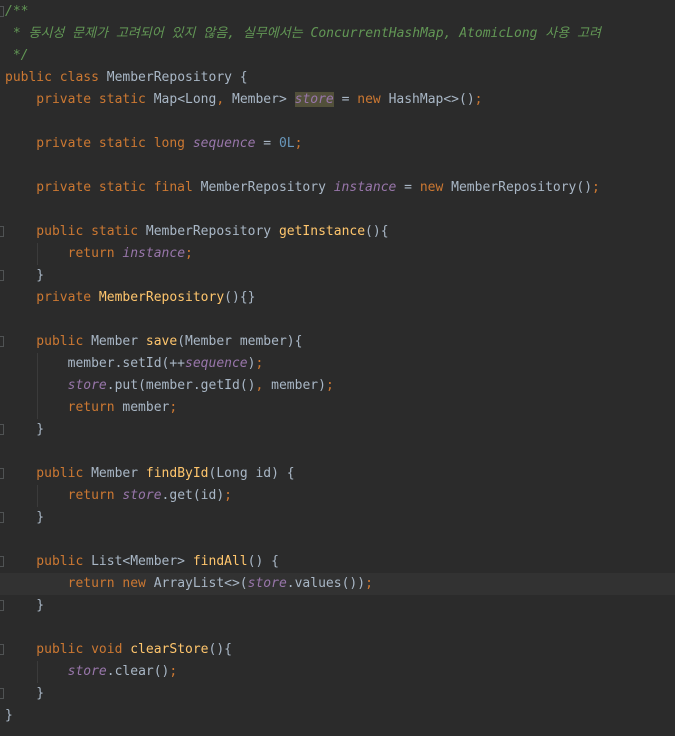 The width and height of the screenshot is (675, 736). I want to click on code-text: return store.get(id);, so click(118, 496).